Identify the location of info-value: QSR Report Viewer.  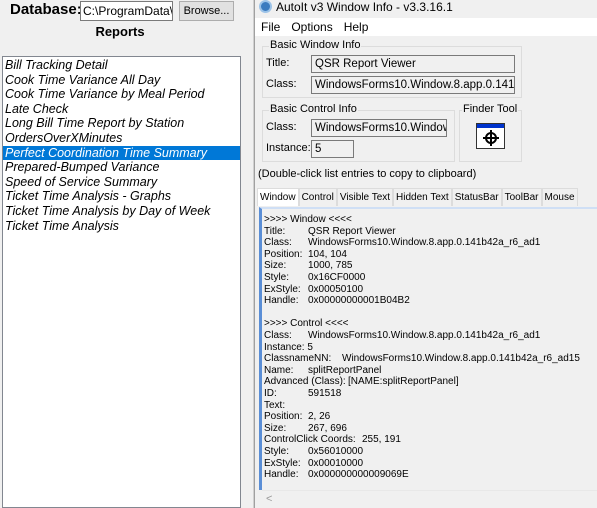
(352, 231).